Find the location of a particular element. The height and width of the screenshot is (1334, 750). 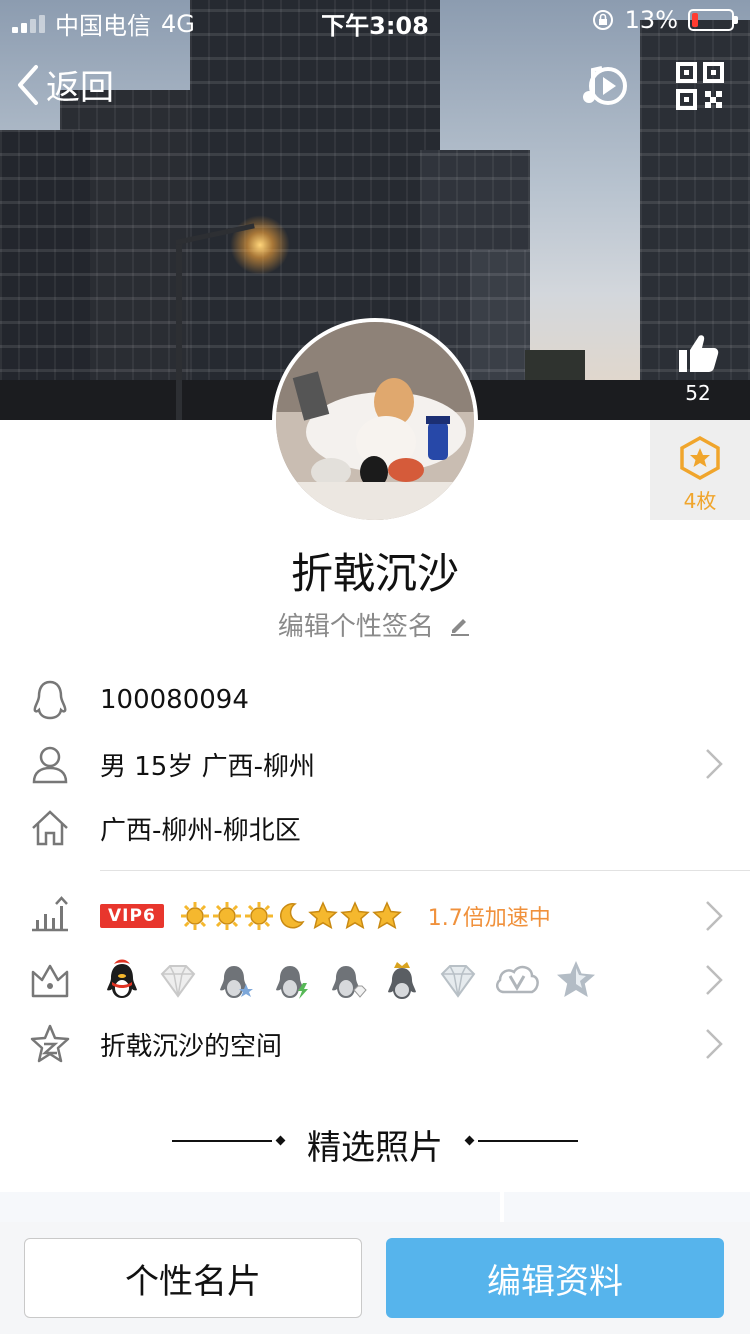

music-play-icon is located at coordinates (604, 86).